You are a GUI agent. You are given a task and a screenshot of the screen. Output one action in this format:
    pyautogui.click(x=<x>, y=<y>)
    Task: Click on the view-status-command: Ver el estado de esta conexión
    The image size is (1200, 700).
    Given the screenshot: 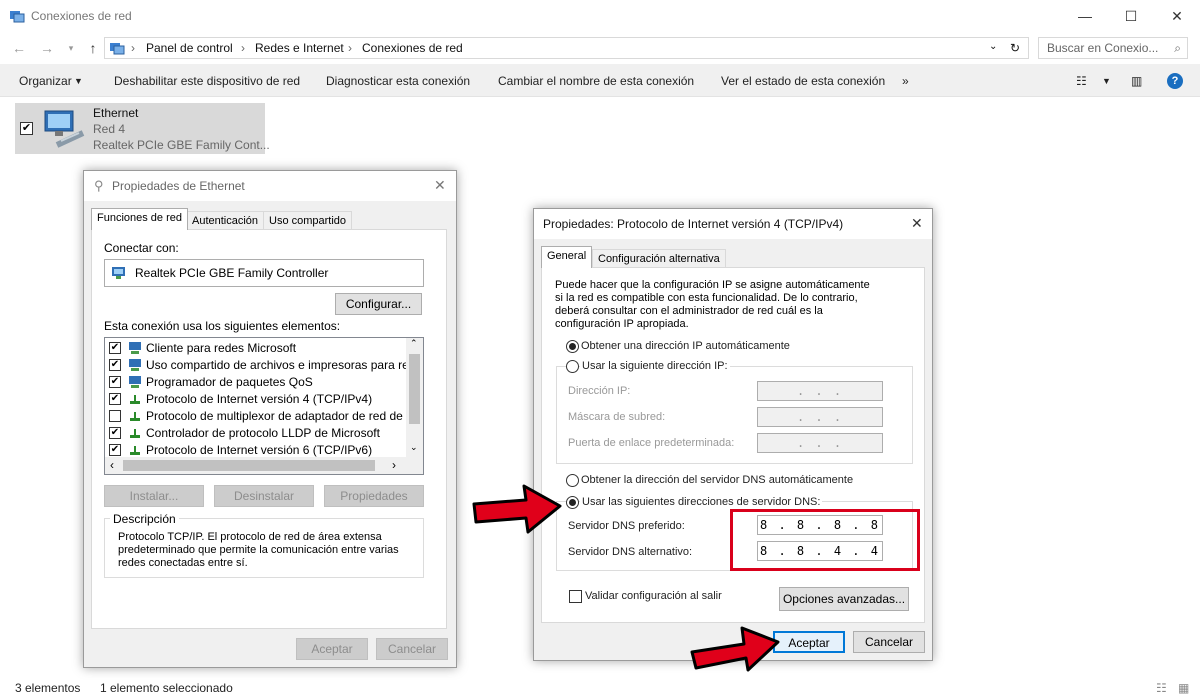 What is the action you would take?
    pyautogui.click(x=803, y=81)
    